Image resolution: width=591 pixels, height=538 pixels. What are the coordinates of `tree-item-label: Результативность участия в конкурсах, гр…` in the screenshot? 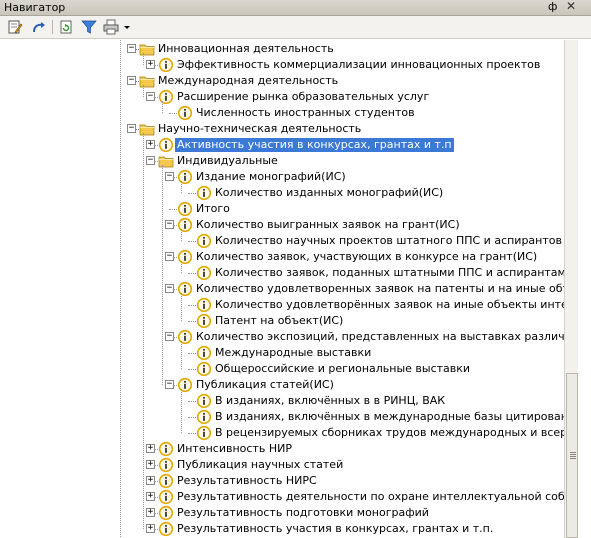 It's located at (335, 528).